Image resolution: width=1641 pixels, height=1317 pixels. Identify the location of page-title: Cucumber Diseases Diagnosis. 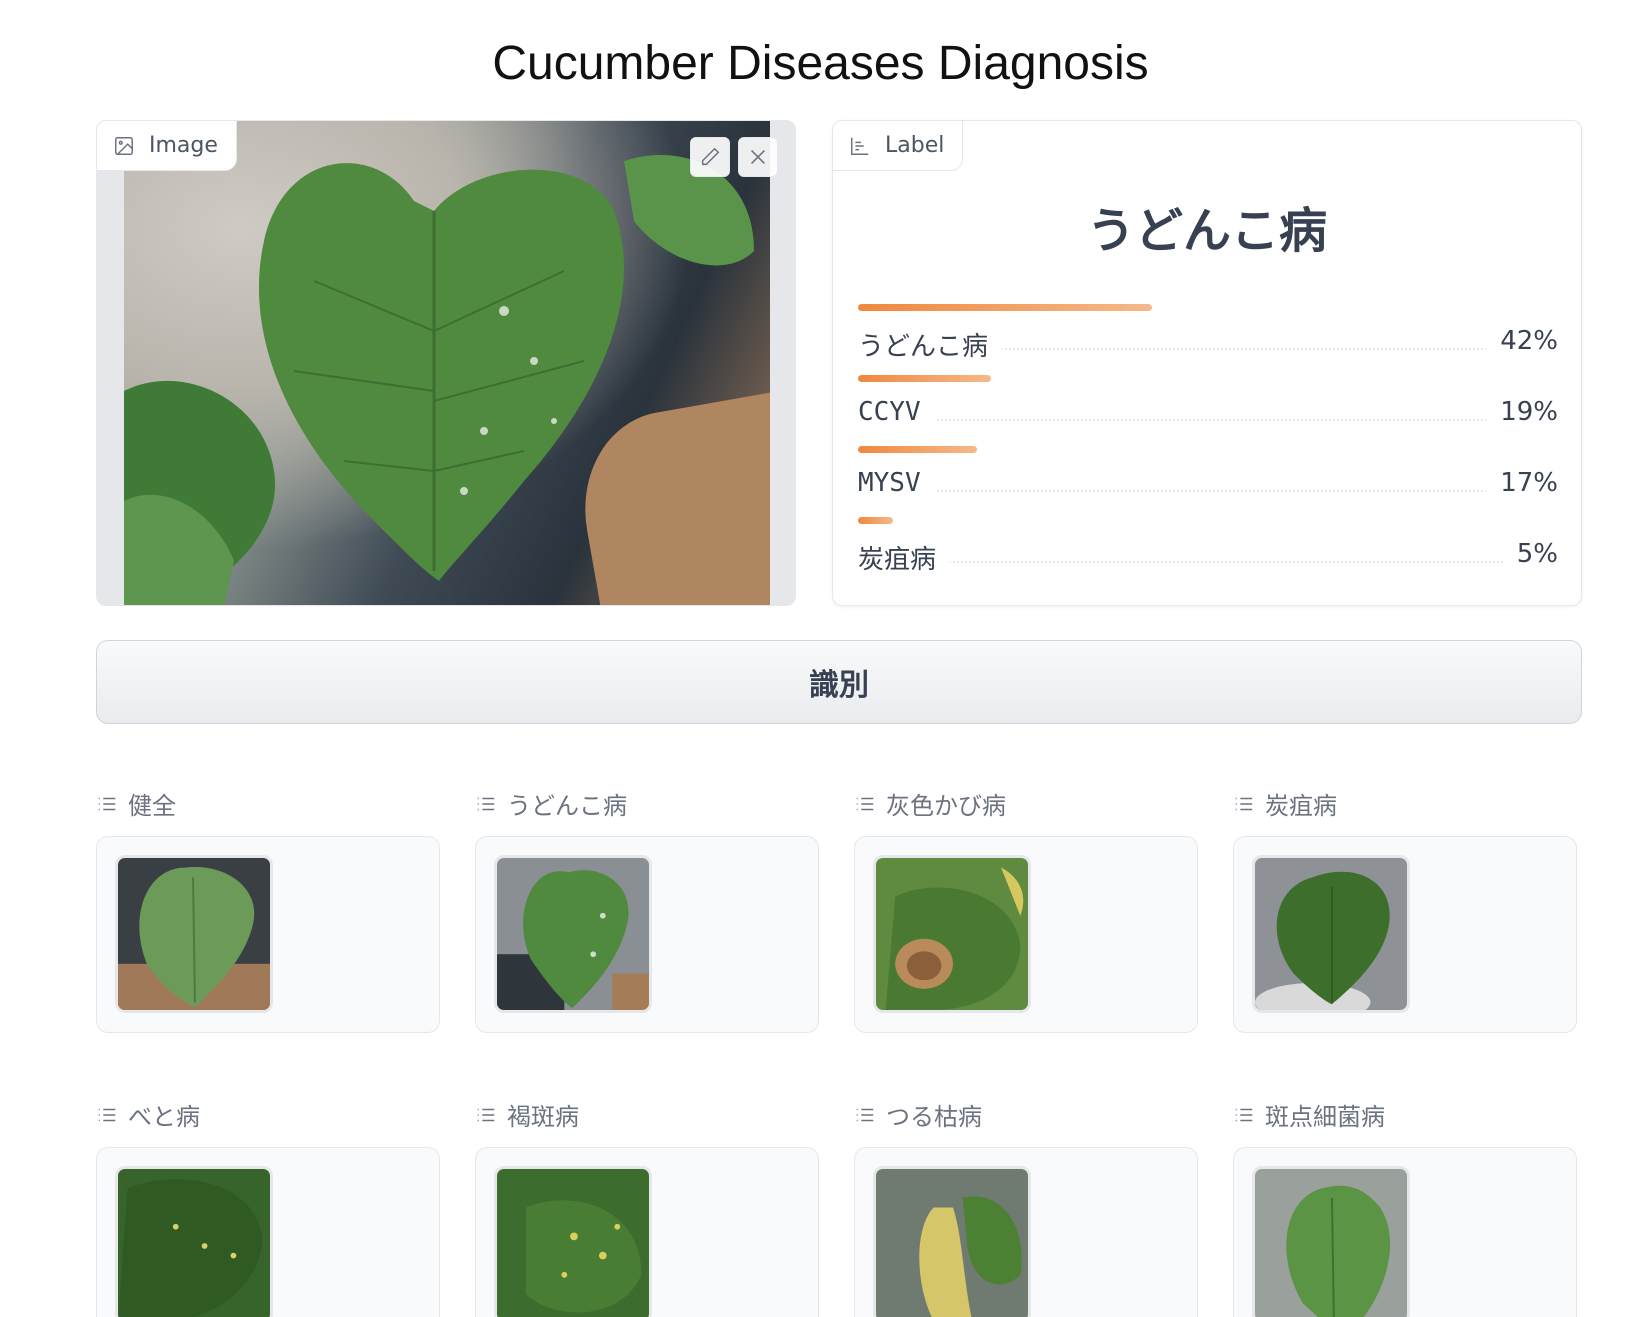
(820, 63).